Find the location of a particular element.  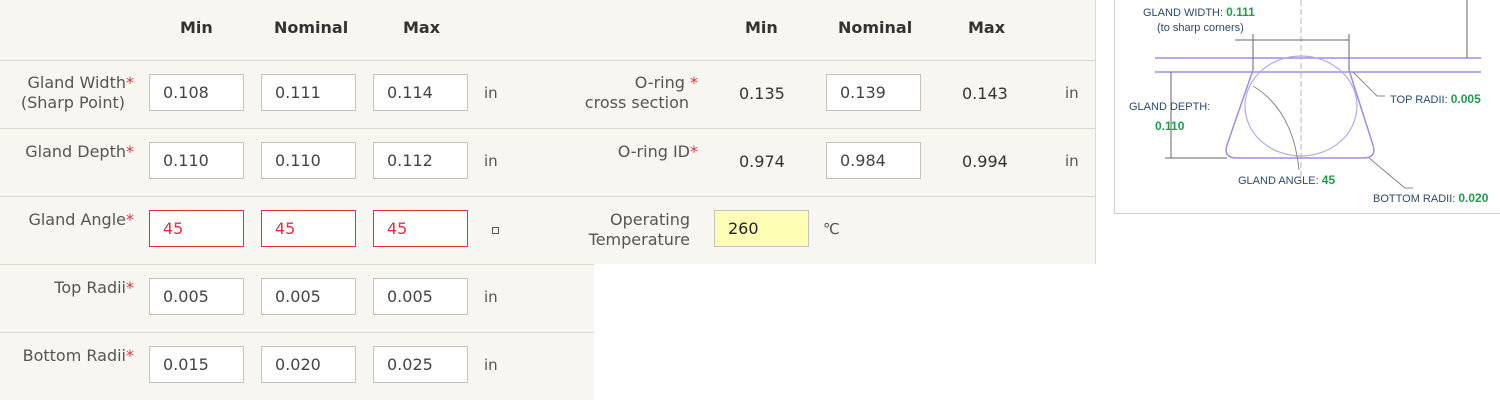

bottom-radii-min-input: 0.015 is located at coordinates (196, 364).